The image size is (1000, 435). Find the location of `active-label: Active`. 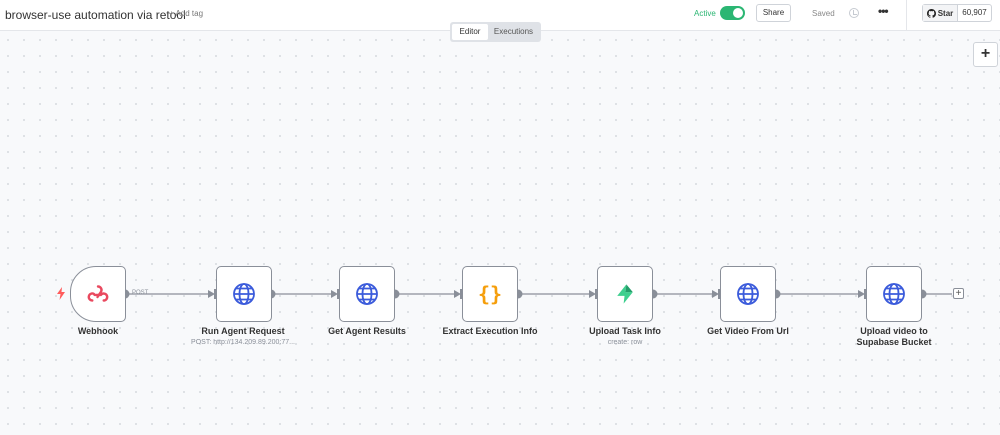

active-label: Active is located at coordinates (705, 13).